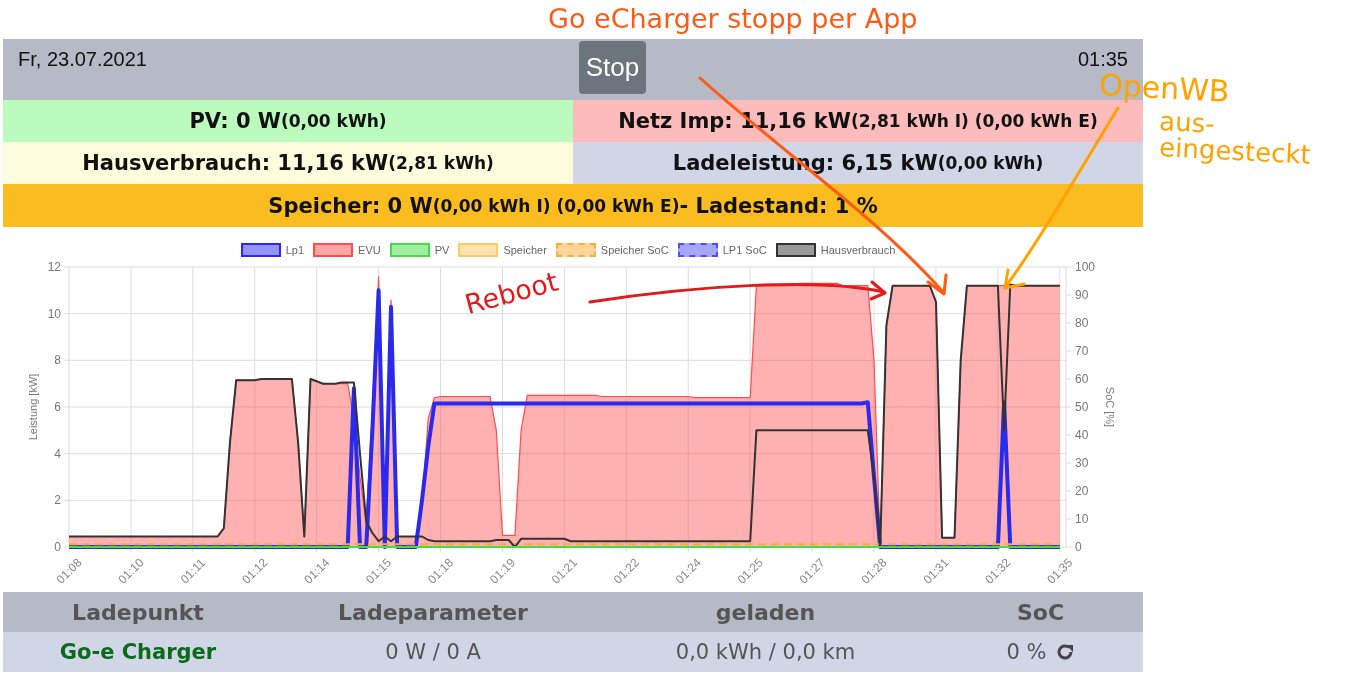  What do you see at coordinates (288, 163) in the screenshot?
I see `stat-panel: Hausverbrauch: 11,16 kW(2,81 kWh)` at bounding box center [288, 163].